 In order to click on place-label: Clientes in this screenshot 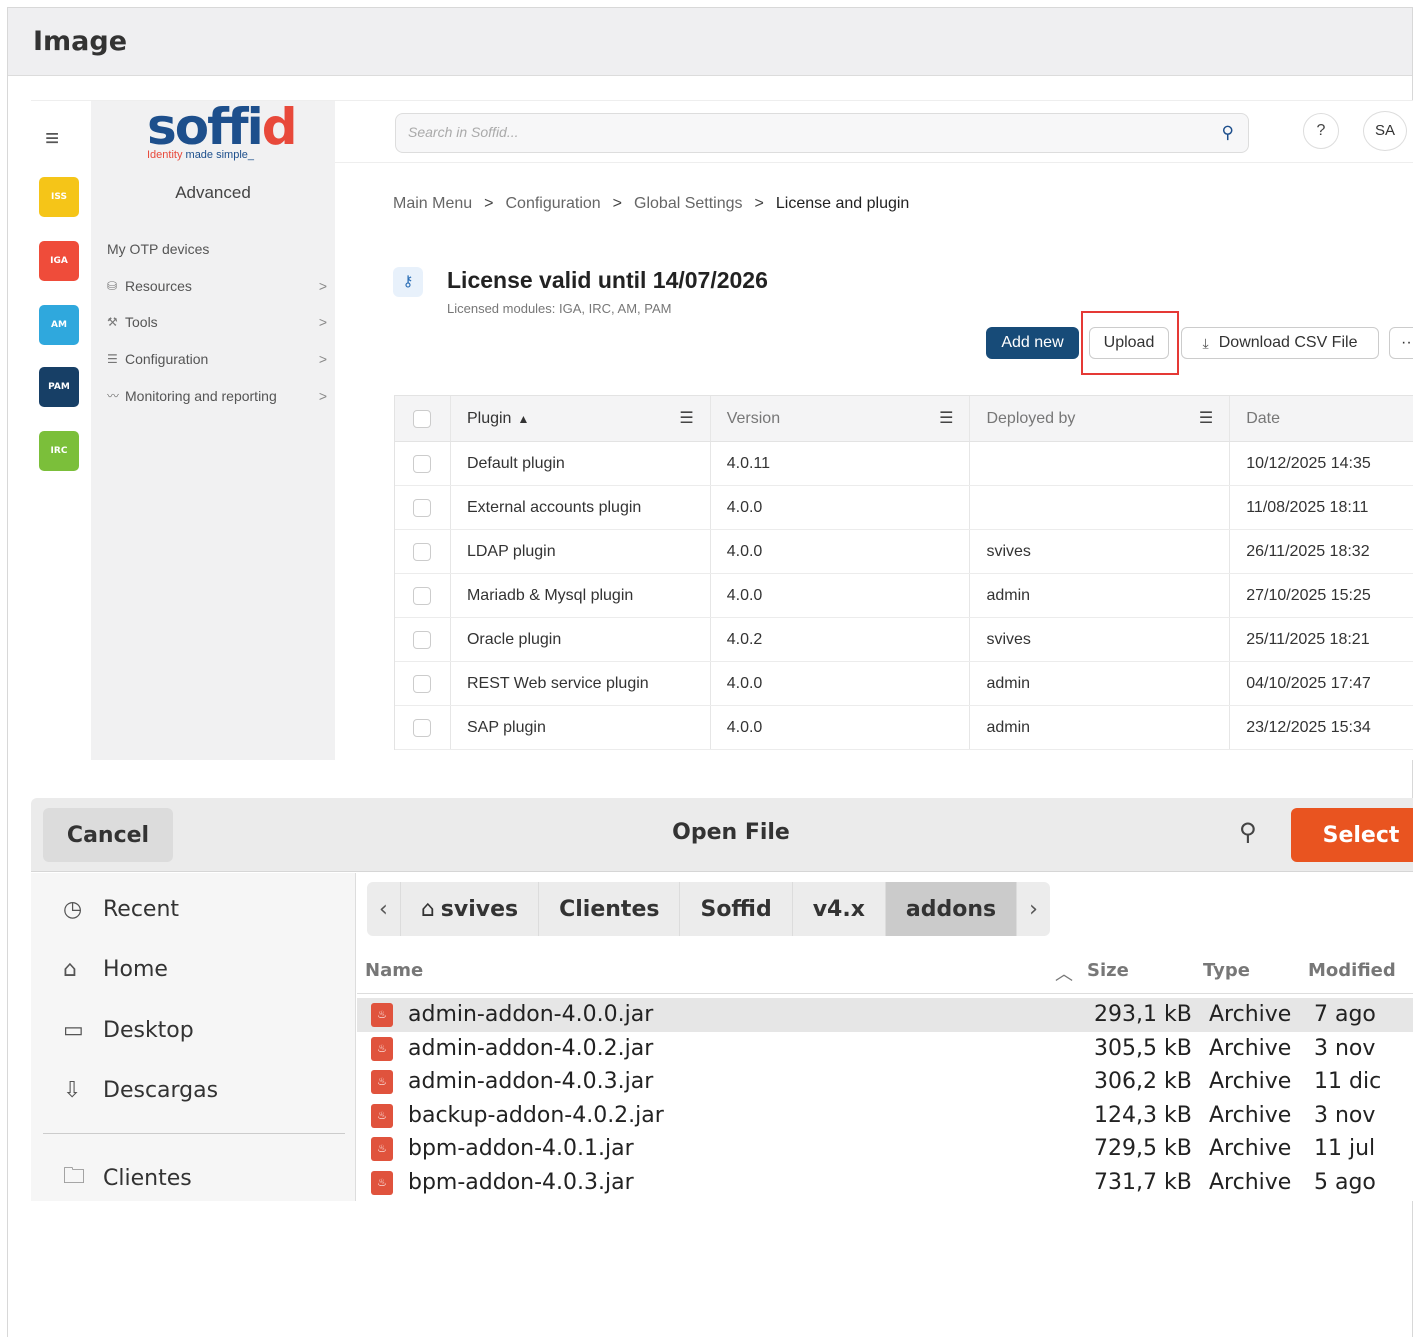, I will do `click(147, 1178)`.